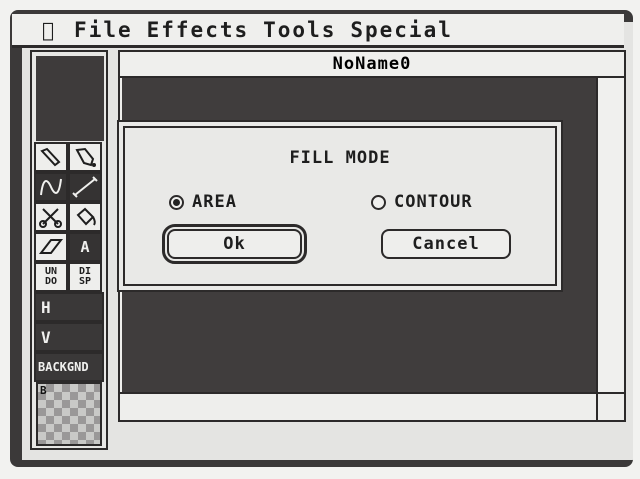  I want to click on display-label-line2: SP, so click(85, 281).